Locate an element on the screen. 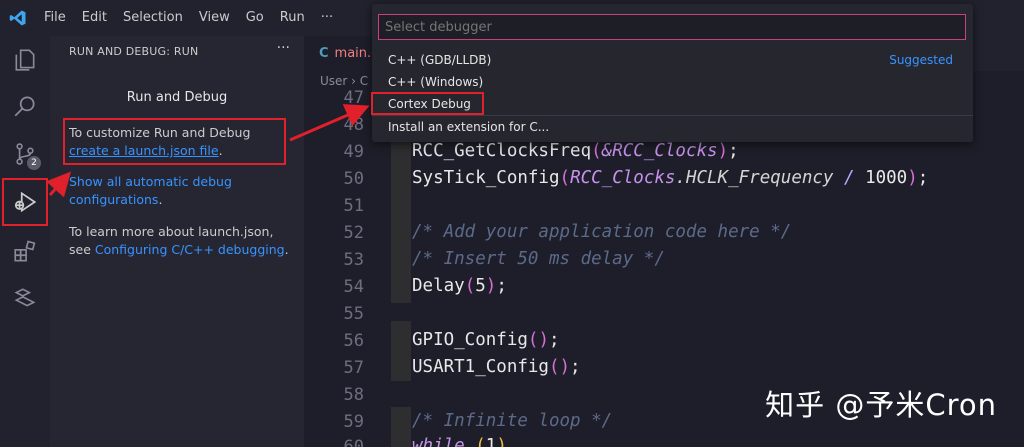 The height and width of the screenshot is (447, 1024). code-token: while is located at coordinates (438, 441).